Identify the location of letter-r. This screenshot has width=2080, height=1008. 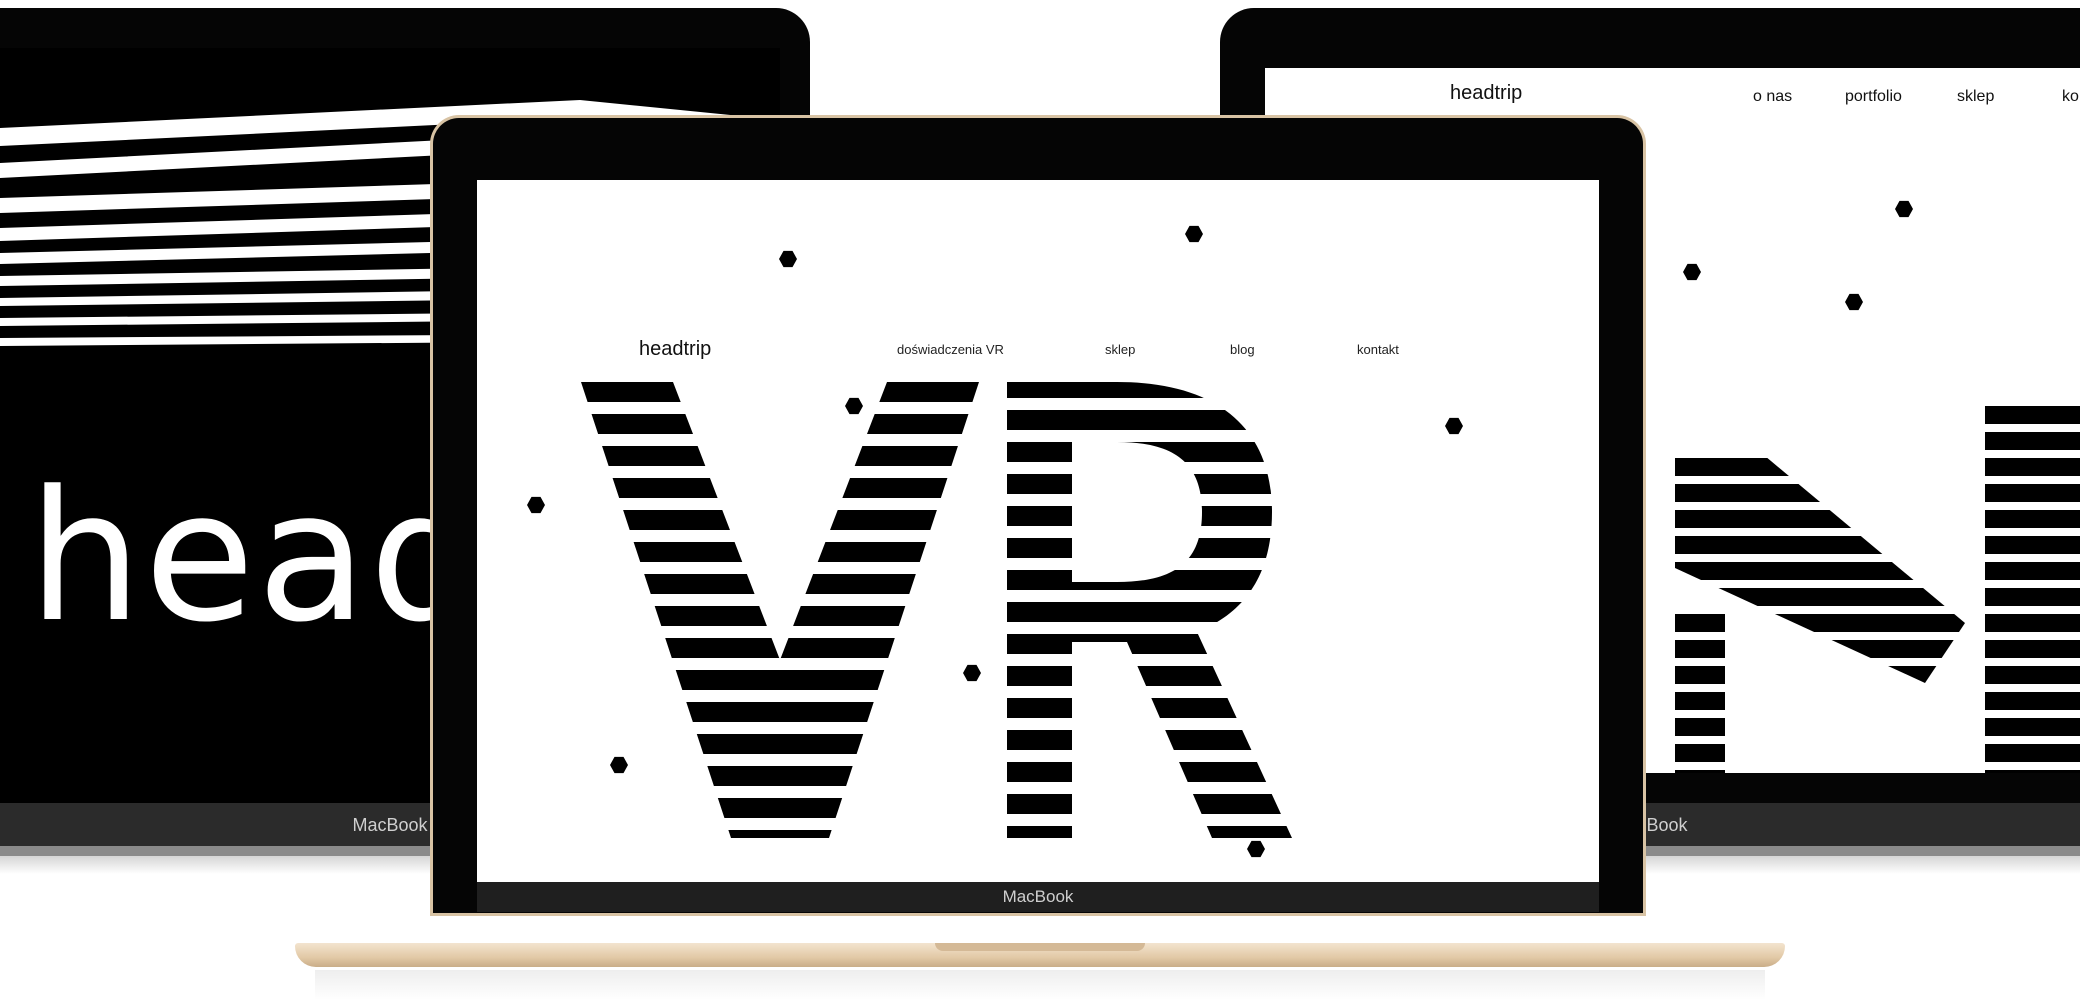
(1149, 610).